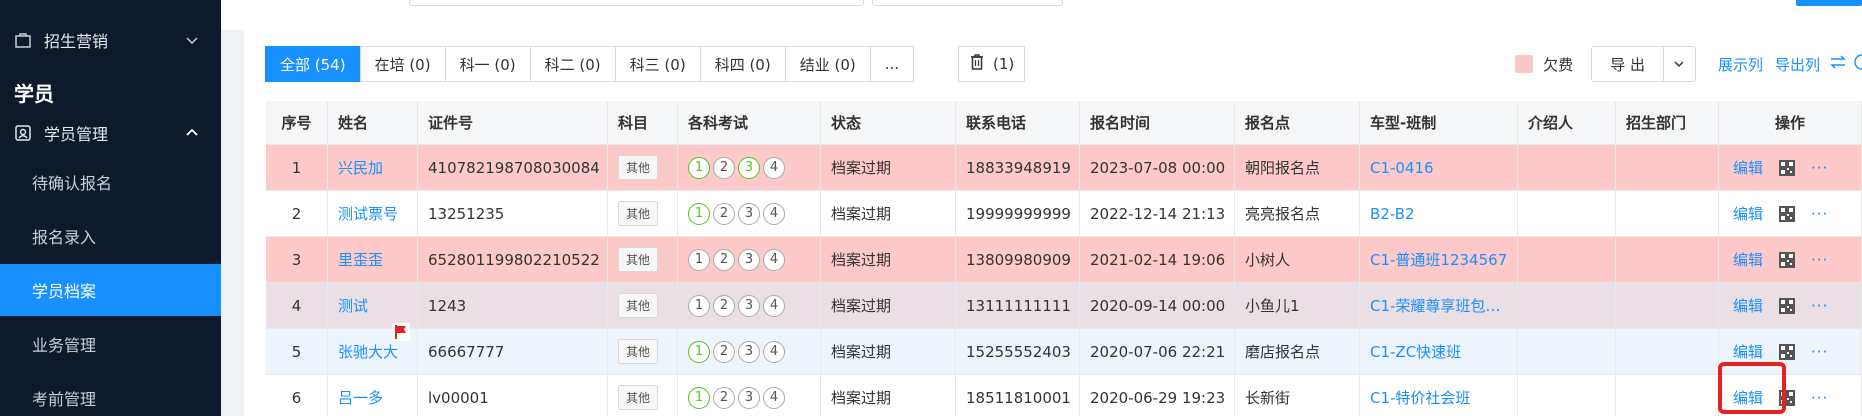 The image size is (1862, 416). What do you see at coordinates (110, 344) in the screenshot?
I see `sidebar-item-business: 业务管理` at bounding box center [110, 344].